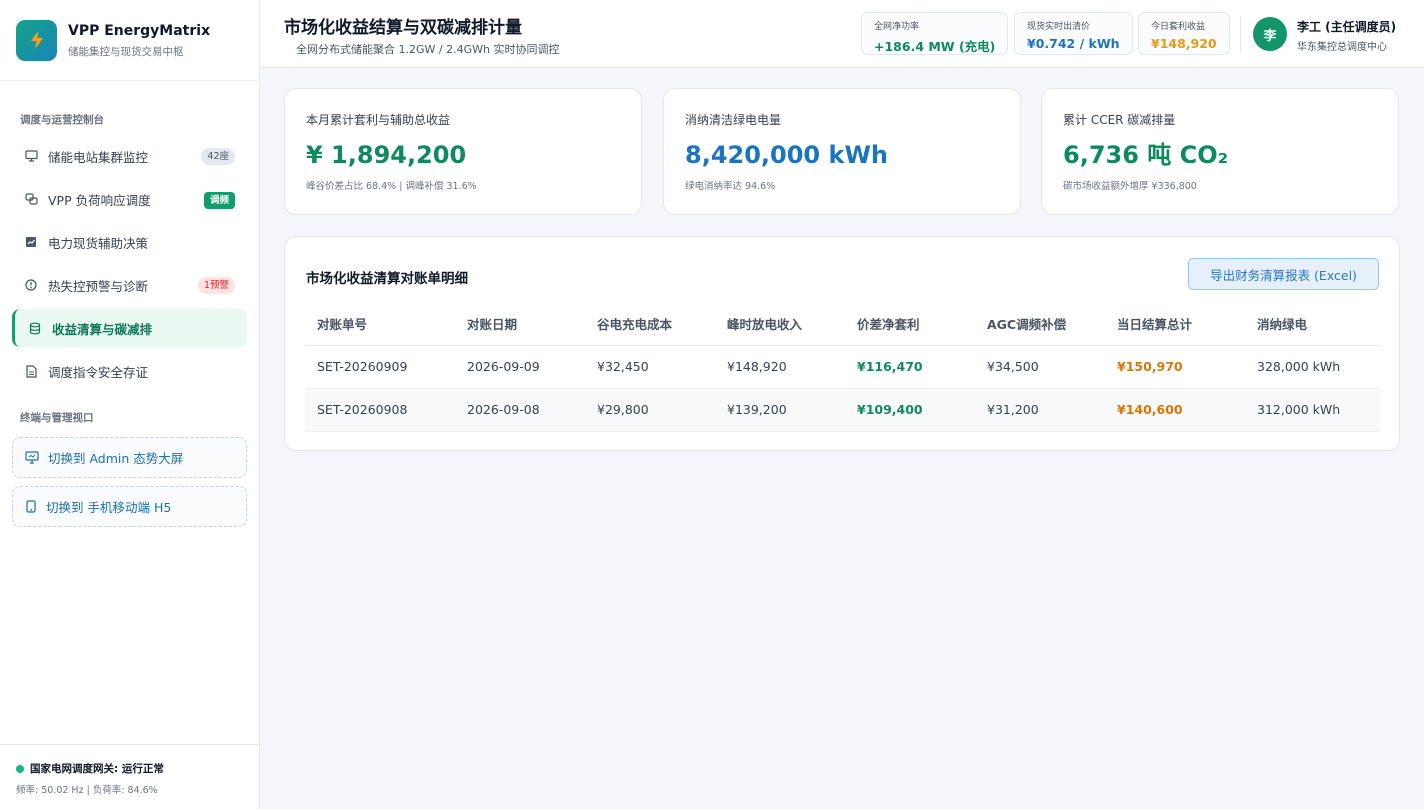 The image size is (1424, 809). What do you see at coordinates (1040, 410) in the screenshot?
I see `table-cell: ¥31,200` at bounding box center [1040, 410].